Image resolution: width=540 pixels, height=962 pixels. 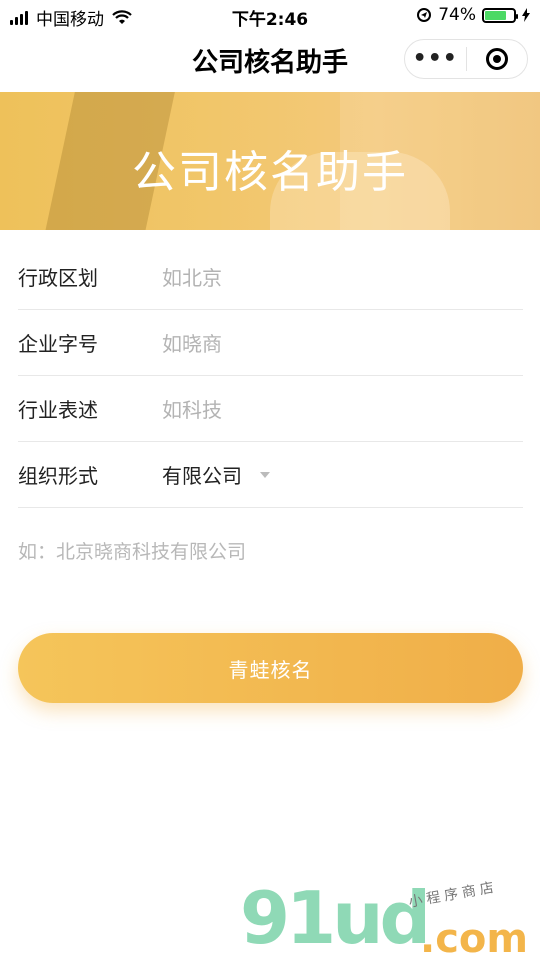 What do you see at coordinates (265, 474) in the screenshot?
I see `dropdown-caret-icon` at bounding box center [265, 474].